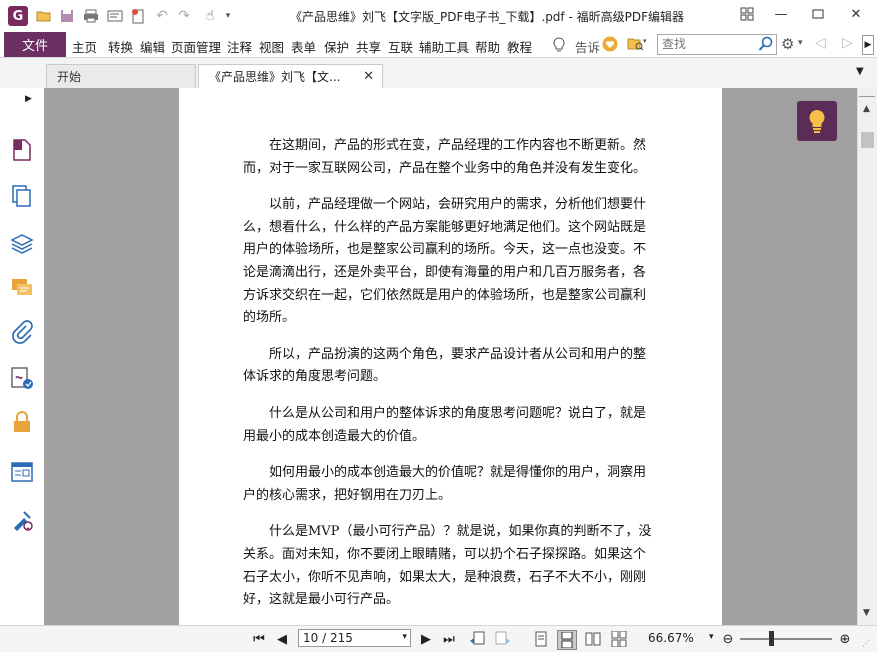 This screenshot has height=652, width=877. Describe the element at coordinates (787, 44) in the screenshot. I see `settings-gear-icon: ⚙` at that location.